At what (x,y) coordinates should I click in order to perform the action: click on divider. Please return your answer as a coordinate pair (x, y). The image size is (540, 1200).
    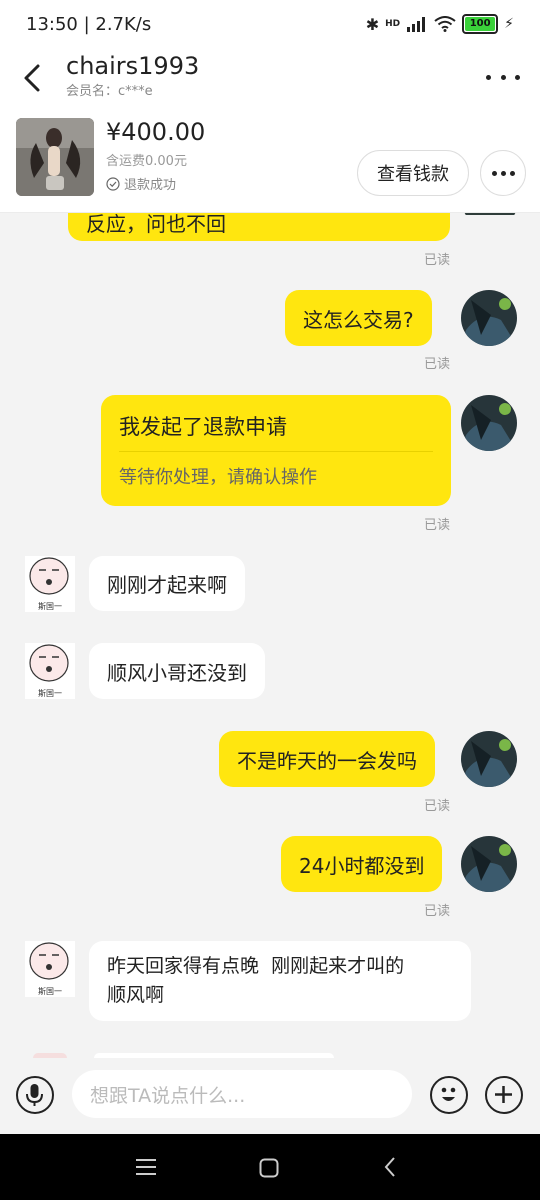
    Looking at the image, I should click on (276, 451).